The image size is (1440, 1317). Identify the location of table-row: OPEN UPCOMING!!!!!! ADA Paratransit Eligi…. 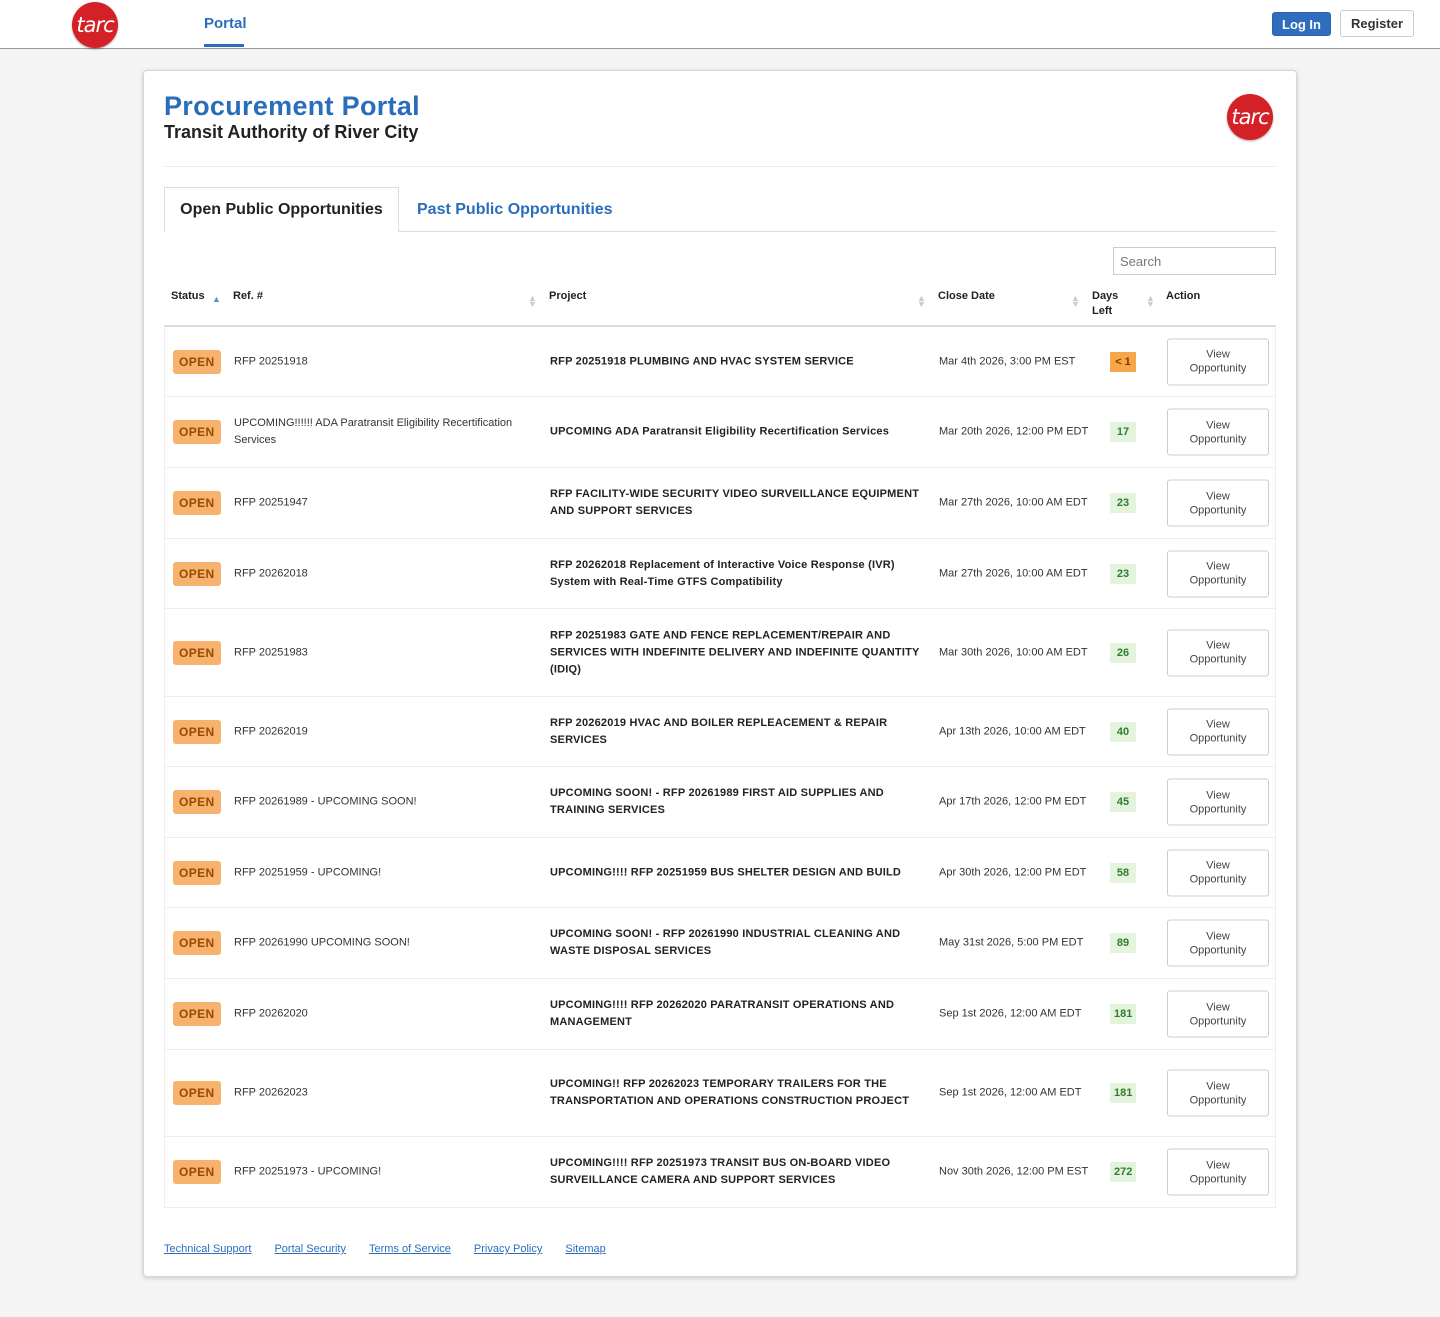
(720, 432).